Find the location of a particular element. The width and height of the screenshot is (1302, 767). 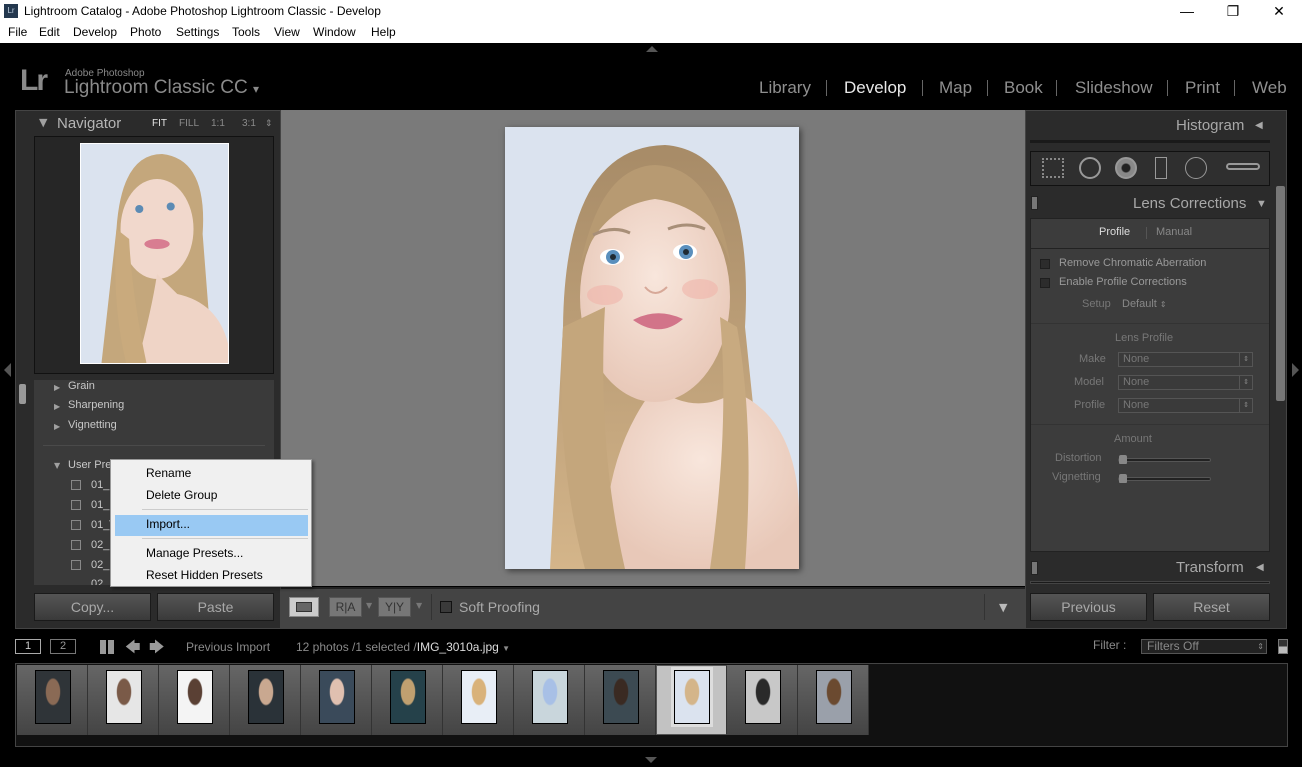

menu-develop: Develop is located at coordinates (95, 32).